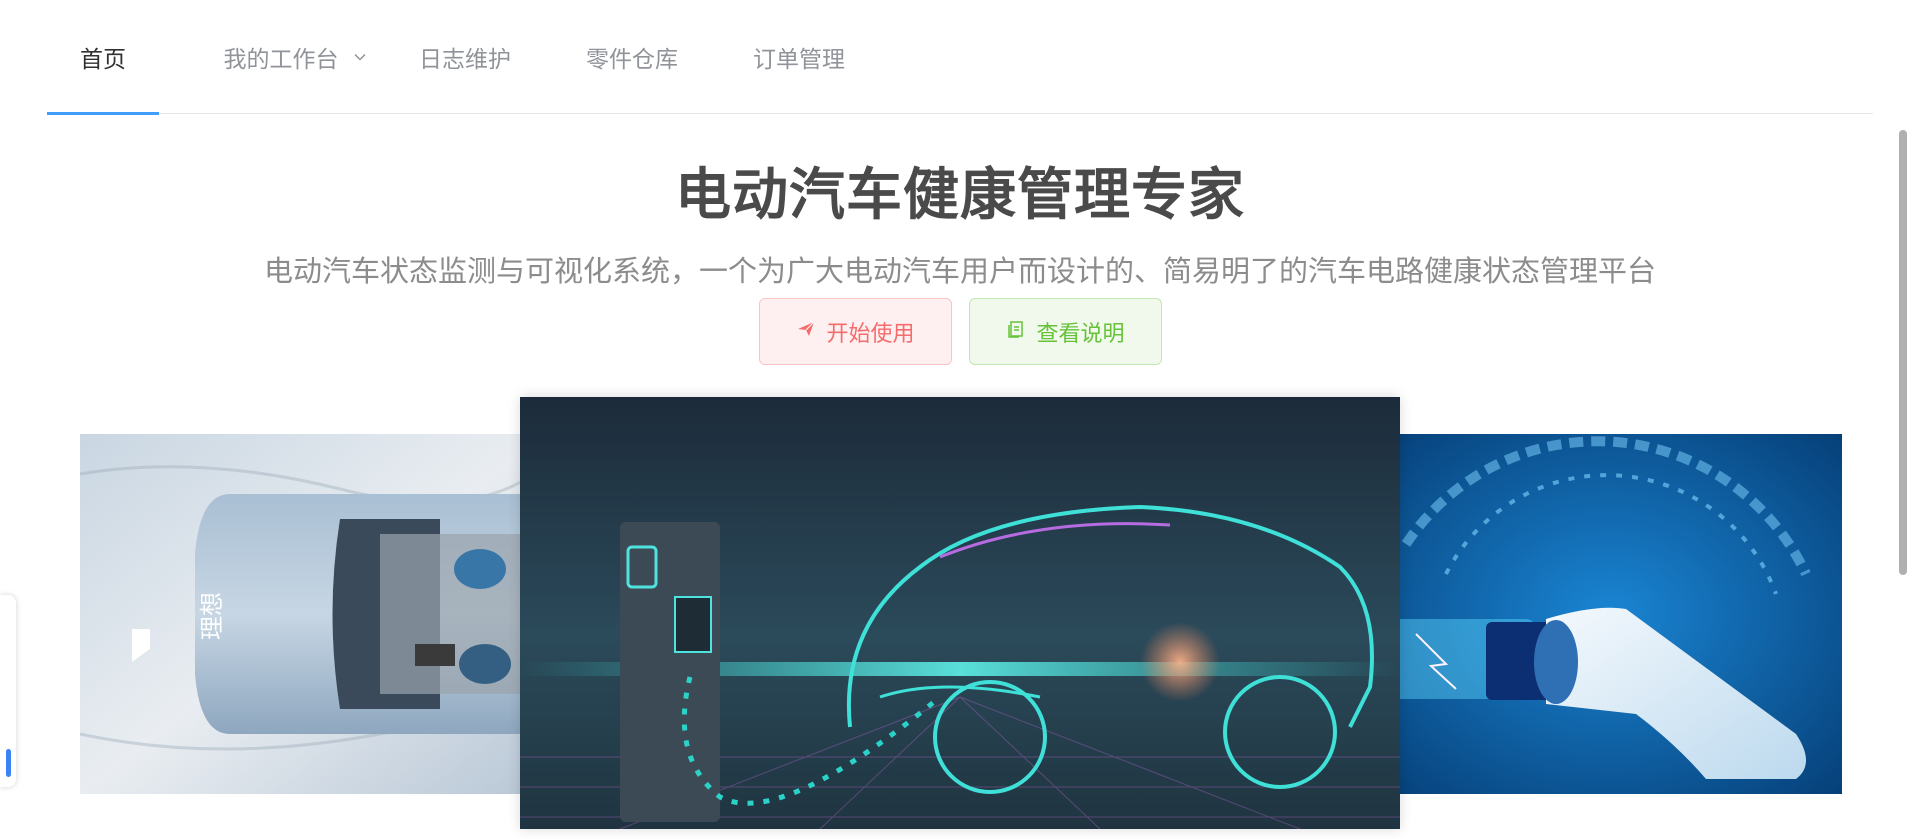 The image size is (1920, 839). I want to click on menu-item-orders: 订单管理, so click(799, 57).